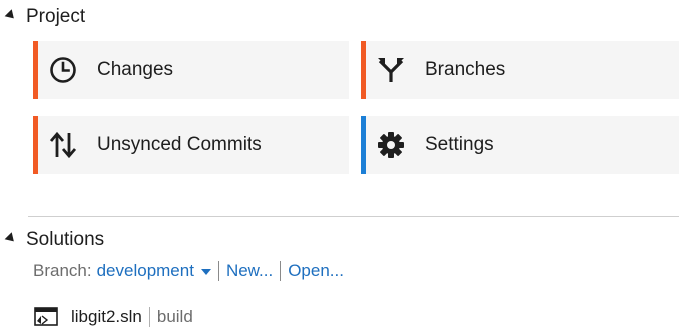 This screenshot has width=679, height=335. What do you see at coordinates (46, 317) in the screenshot?
I see `solution-file-icon` at bounding box center [46, 317].